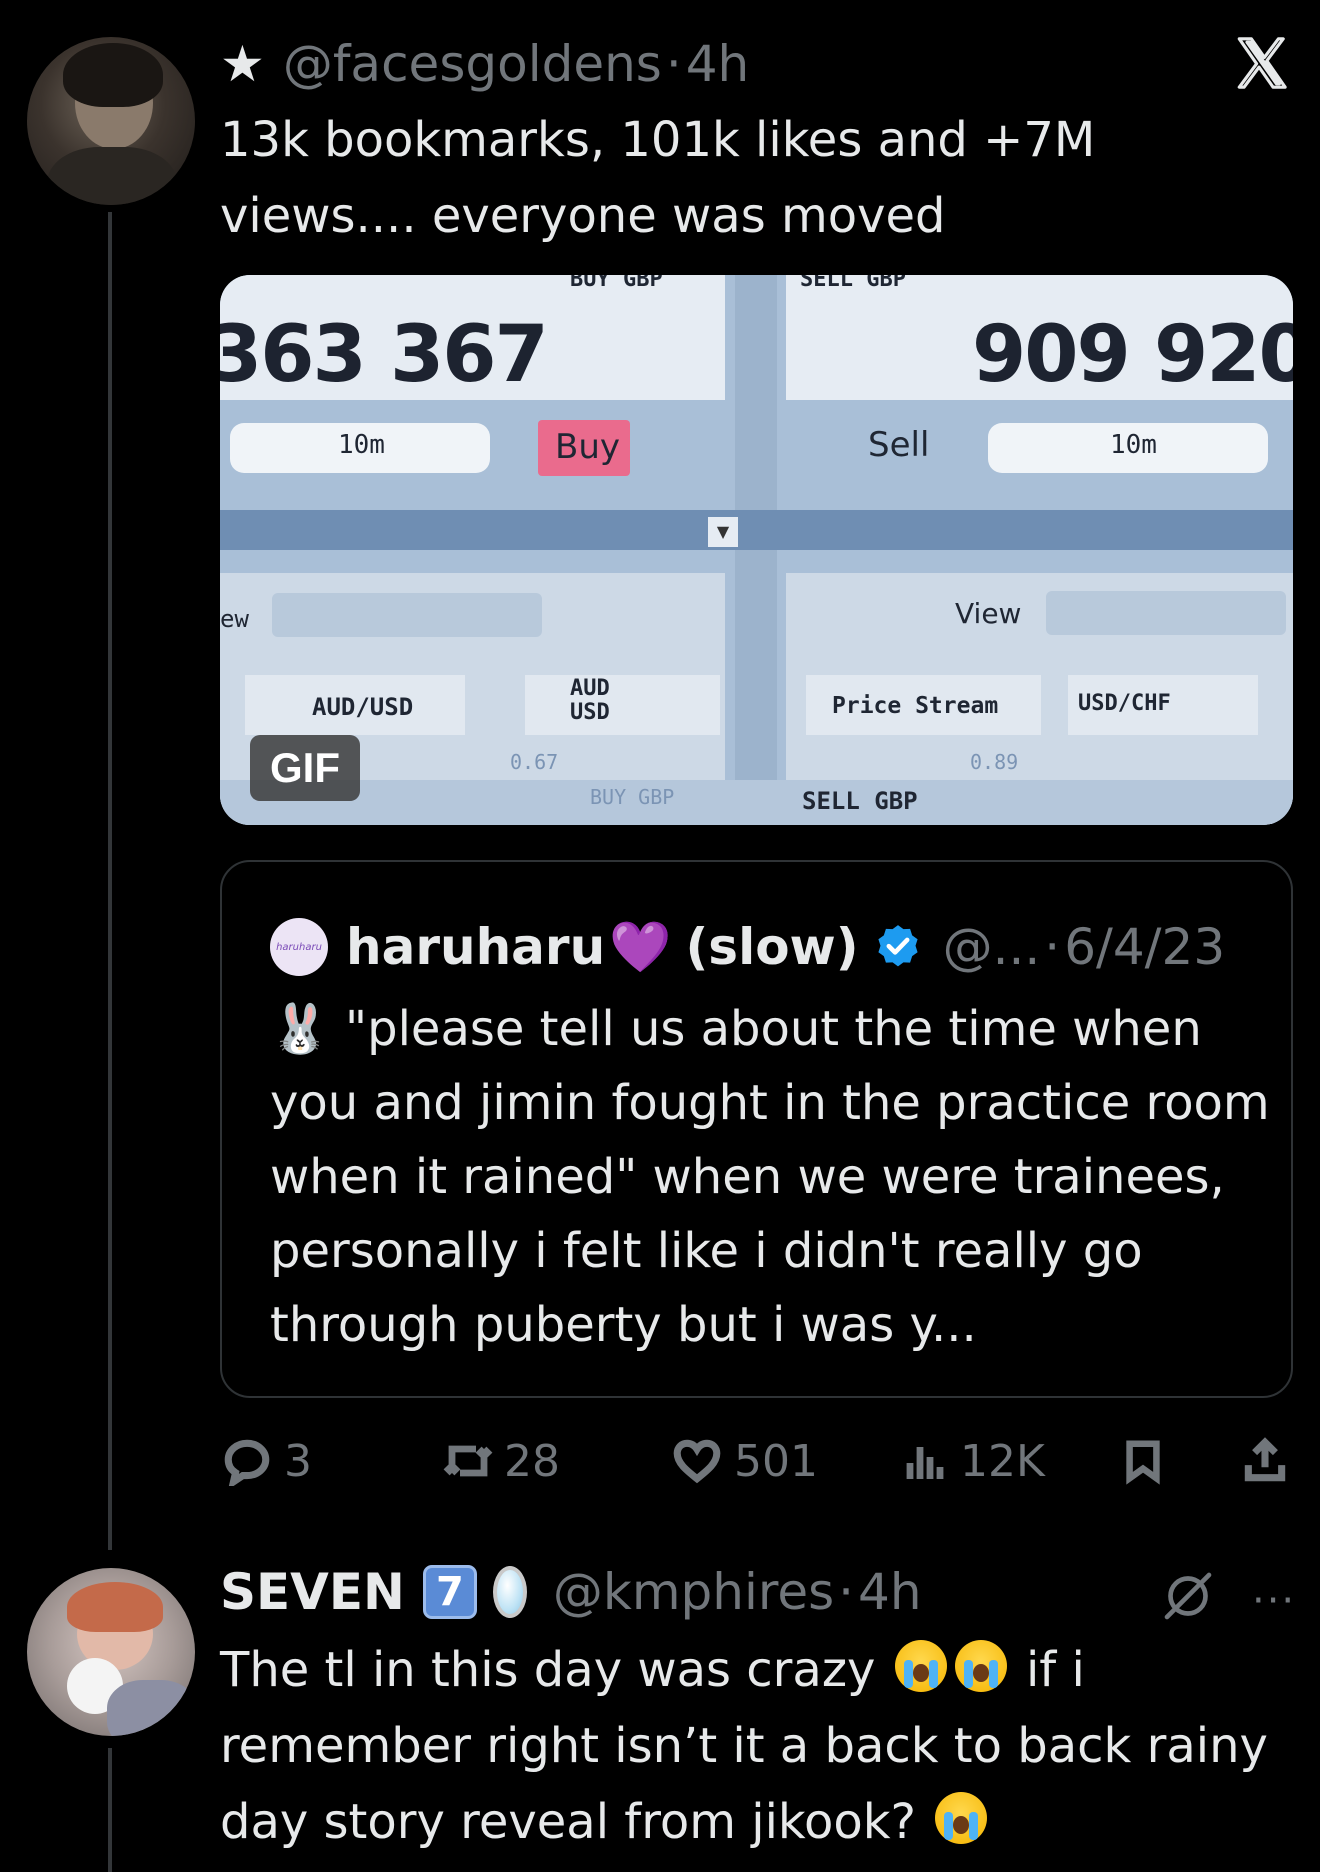  I want to click on rabbit-emoji: 🐰, so click(300, 1029).